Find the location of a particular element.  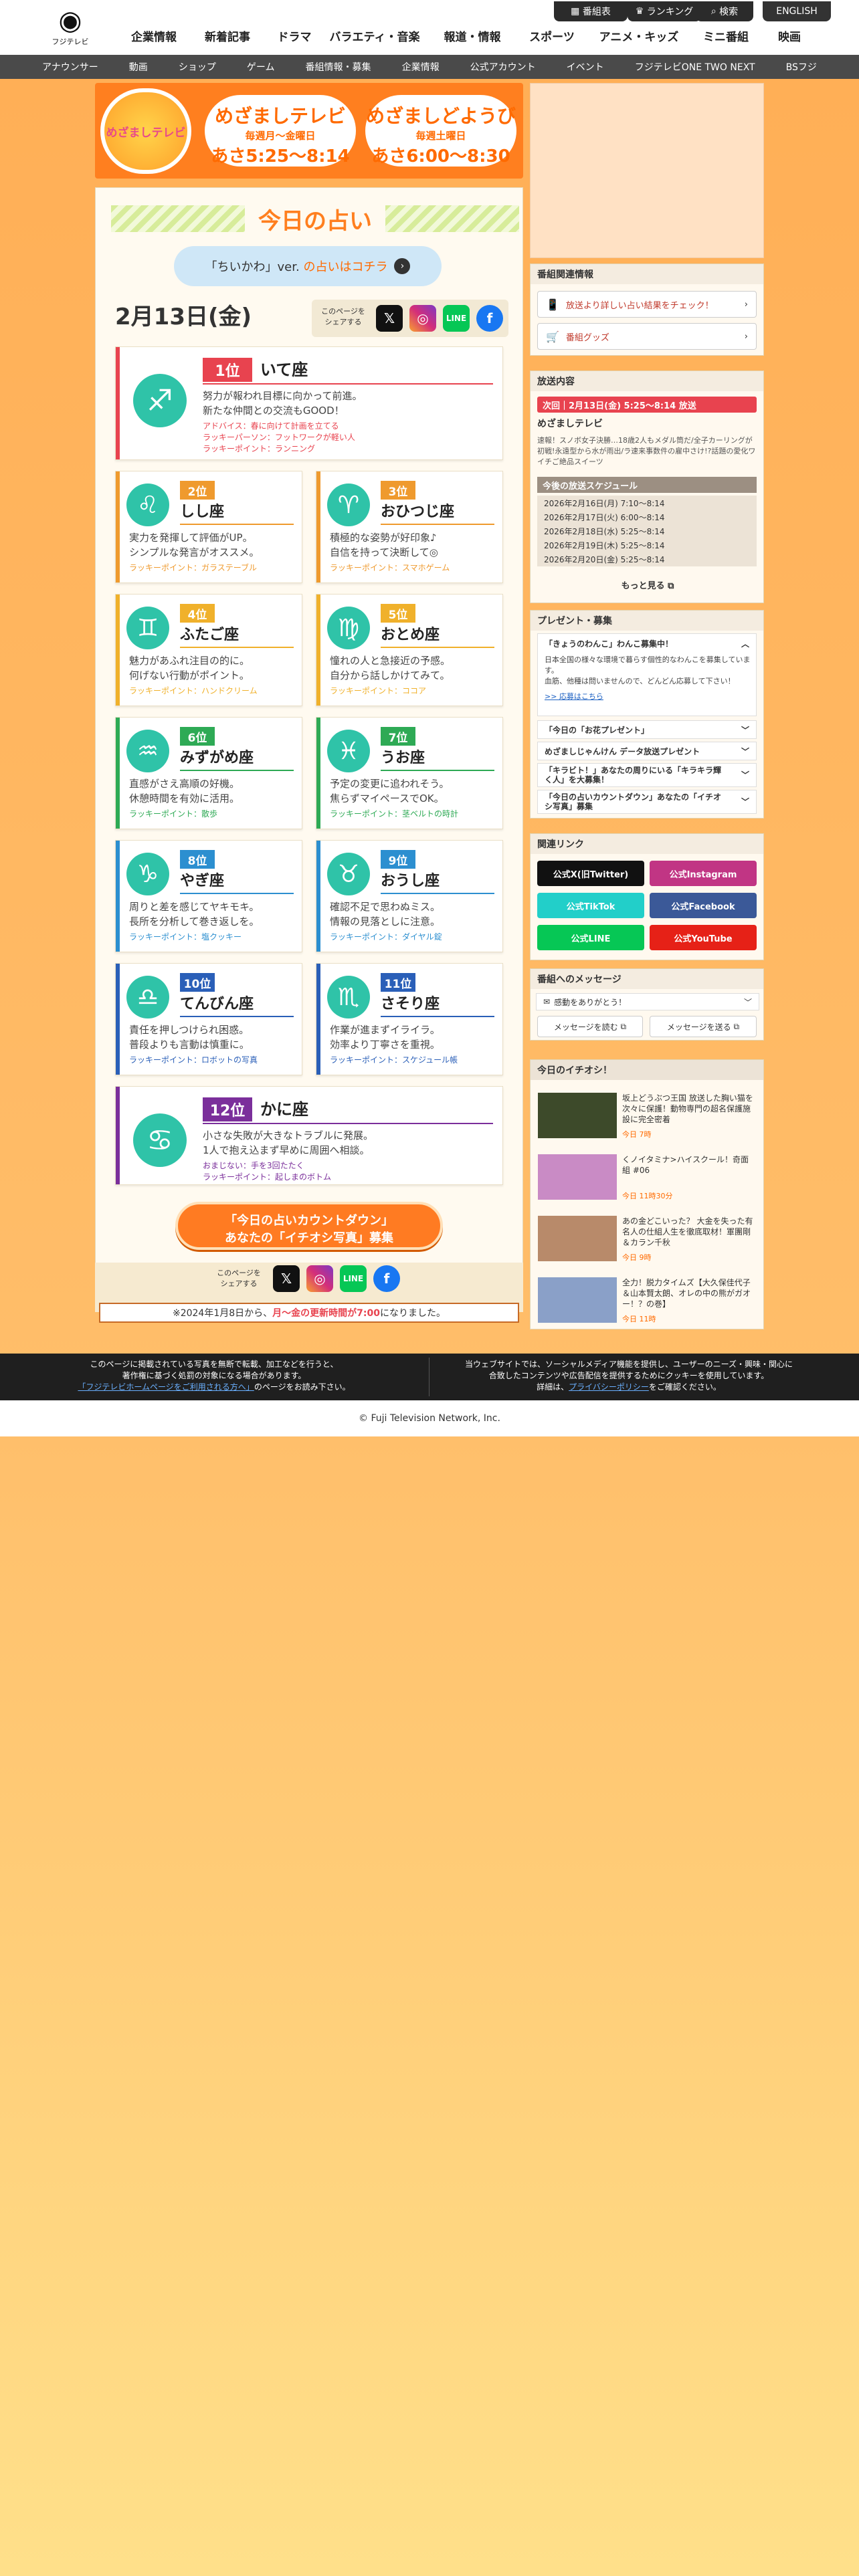

rank-badge: 12位 is located at coordinates (228, 1109).